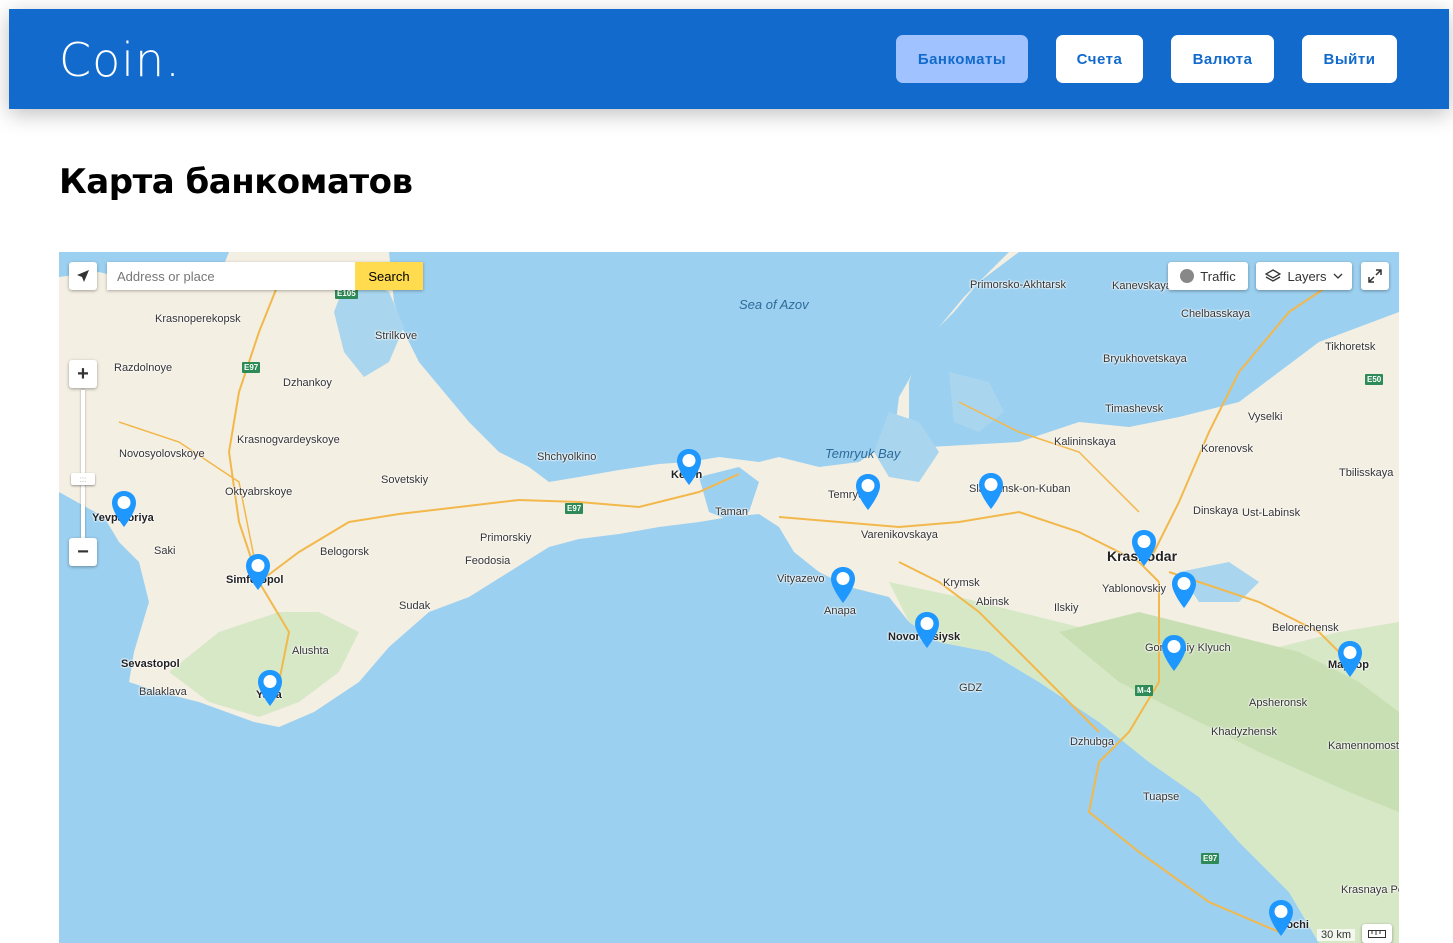  I want to click on place-label: Belorechensk, so click(1305, 628).